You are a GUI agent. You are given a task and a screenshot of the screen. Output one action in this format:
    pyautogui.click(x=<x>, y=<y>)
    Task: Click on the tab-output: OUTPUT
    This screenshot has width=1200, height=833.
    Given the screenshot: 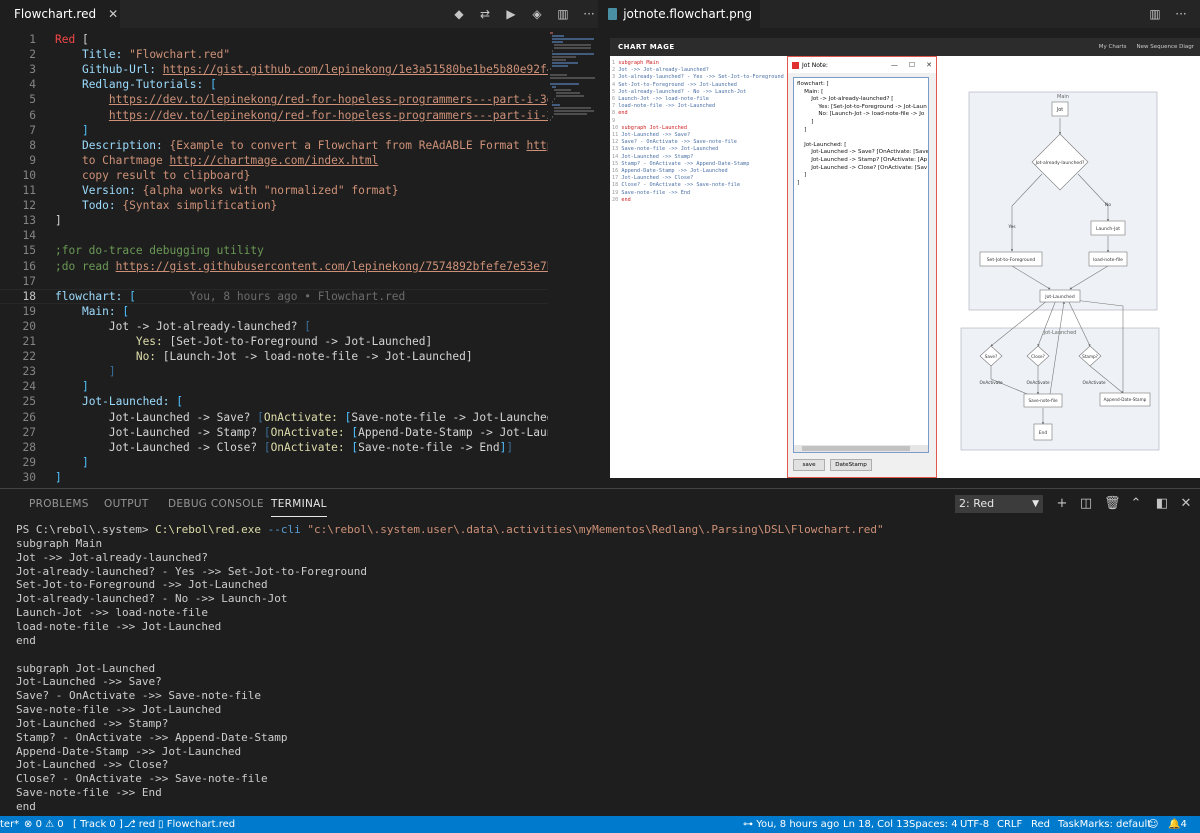 What is the action you would take?
    pyautogui.click(x=126, y=504)
    